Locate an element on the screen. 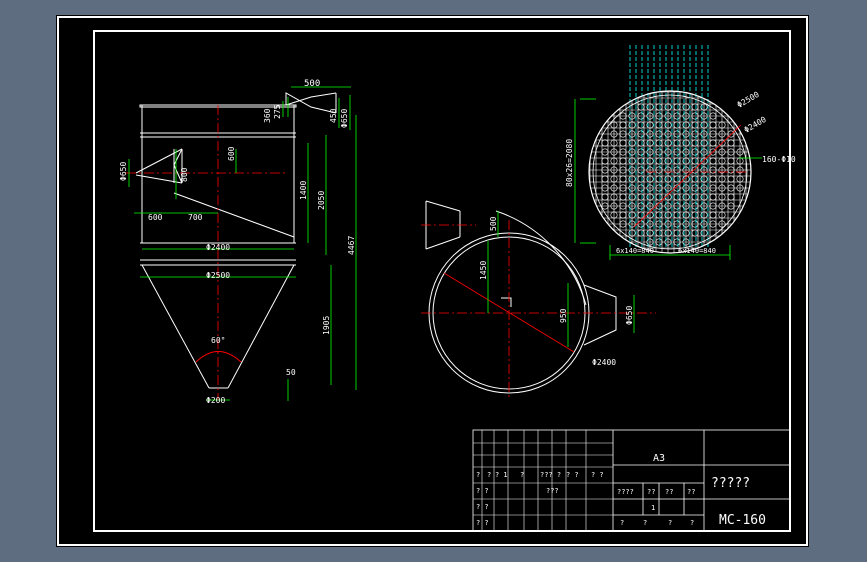 The image size is (867, 562). mid-header-1: ?? is located at coordinates (651, 492).